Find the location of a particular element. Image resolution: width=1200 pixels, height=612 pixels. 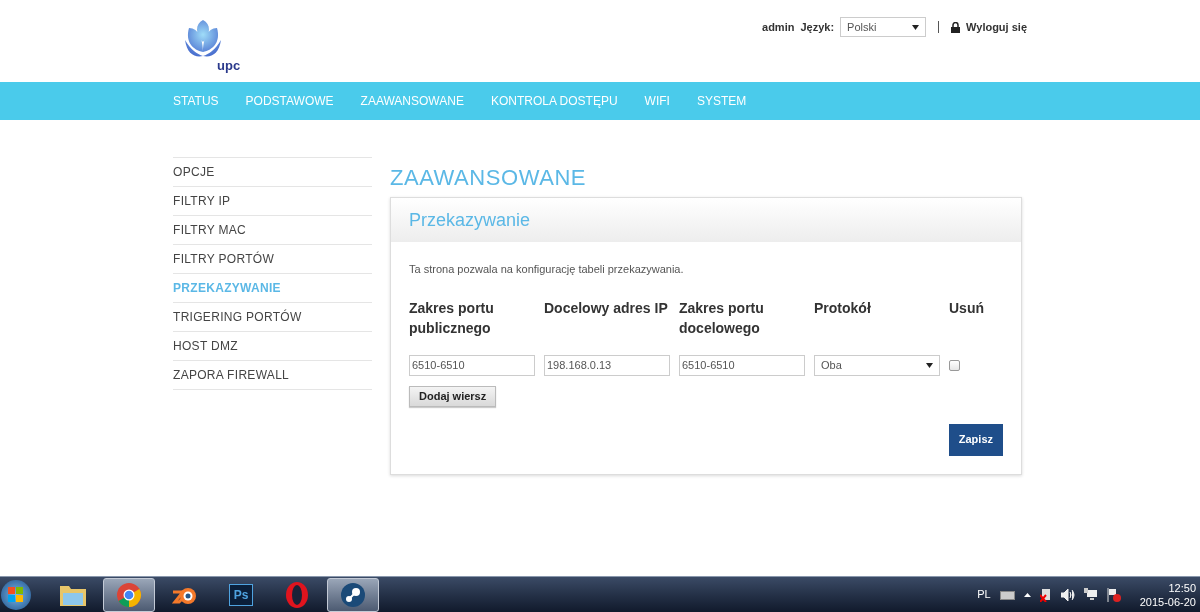

photoshop-icon: Ps is located at coordinates (241, 594).